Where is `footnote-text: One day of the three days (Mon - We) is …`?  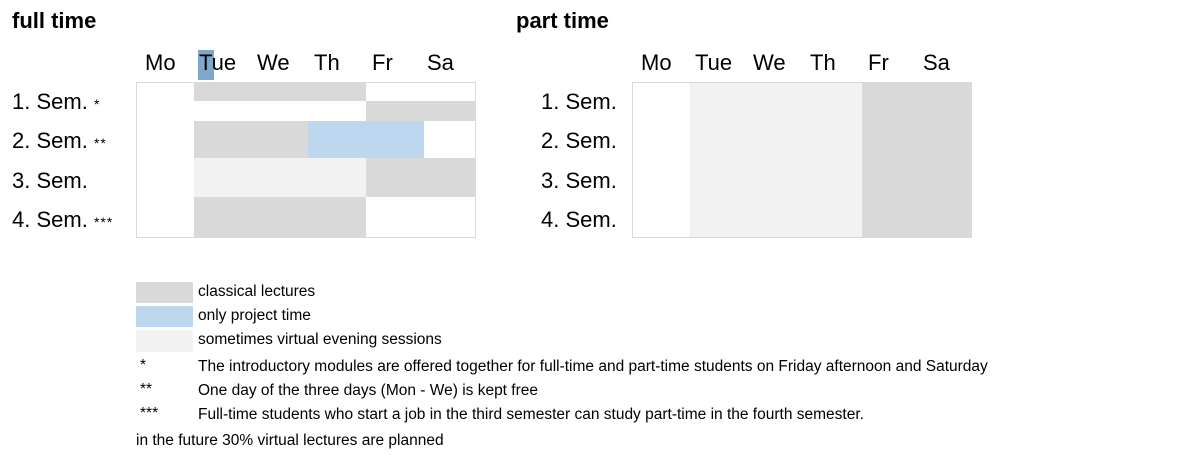 footnote-text: One day of the three days (Mon - We) is … is located at coordinates (368, 390).